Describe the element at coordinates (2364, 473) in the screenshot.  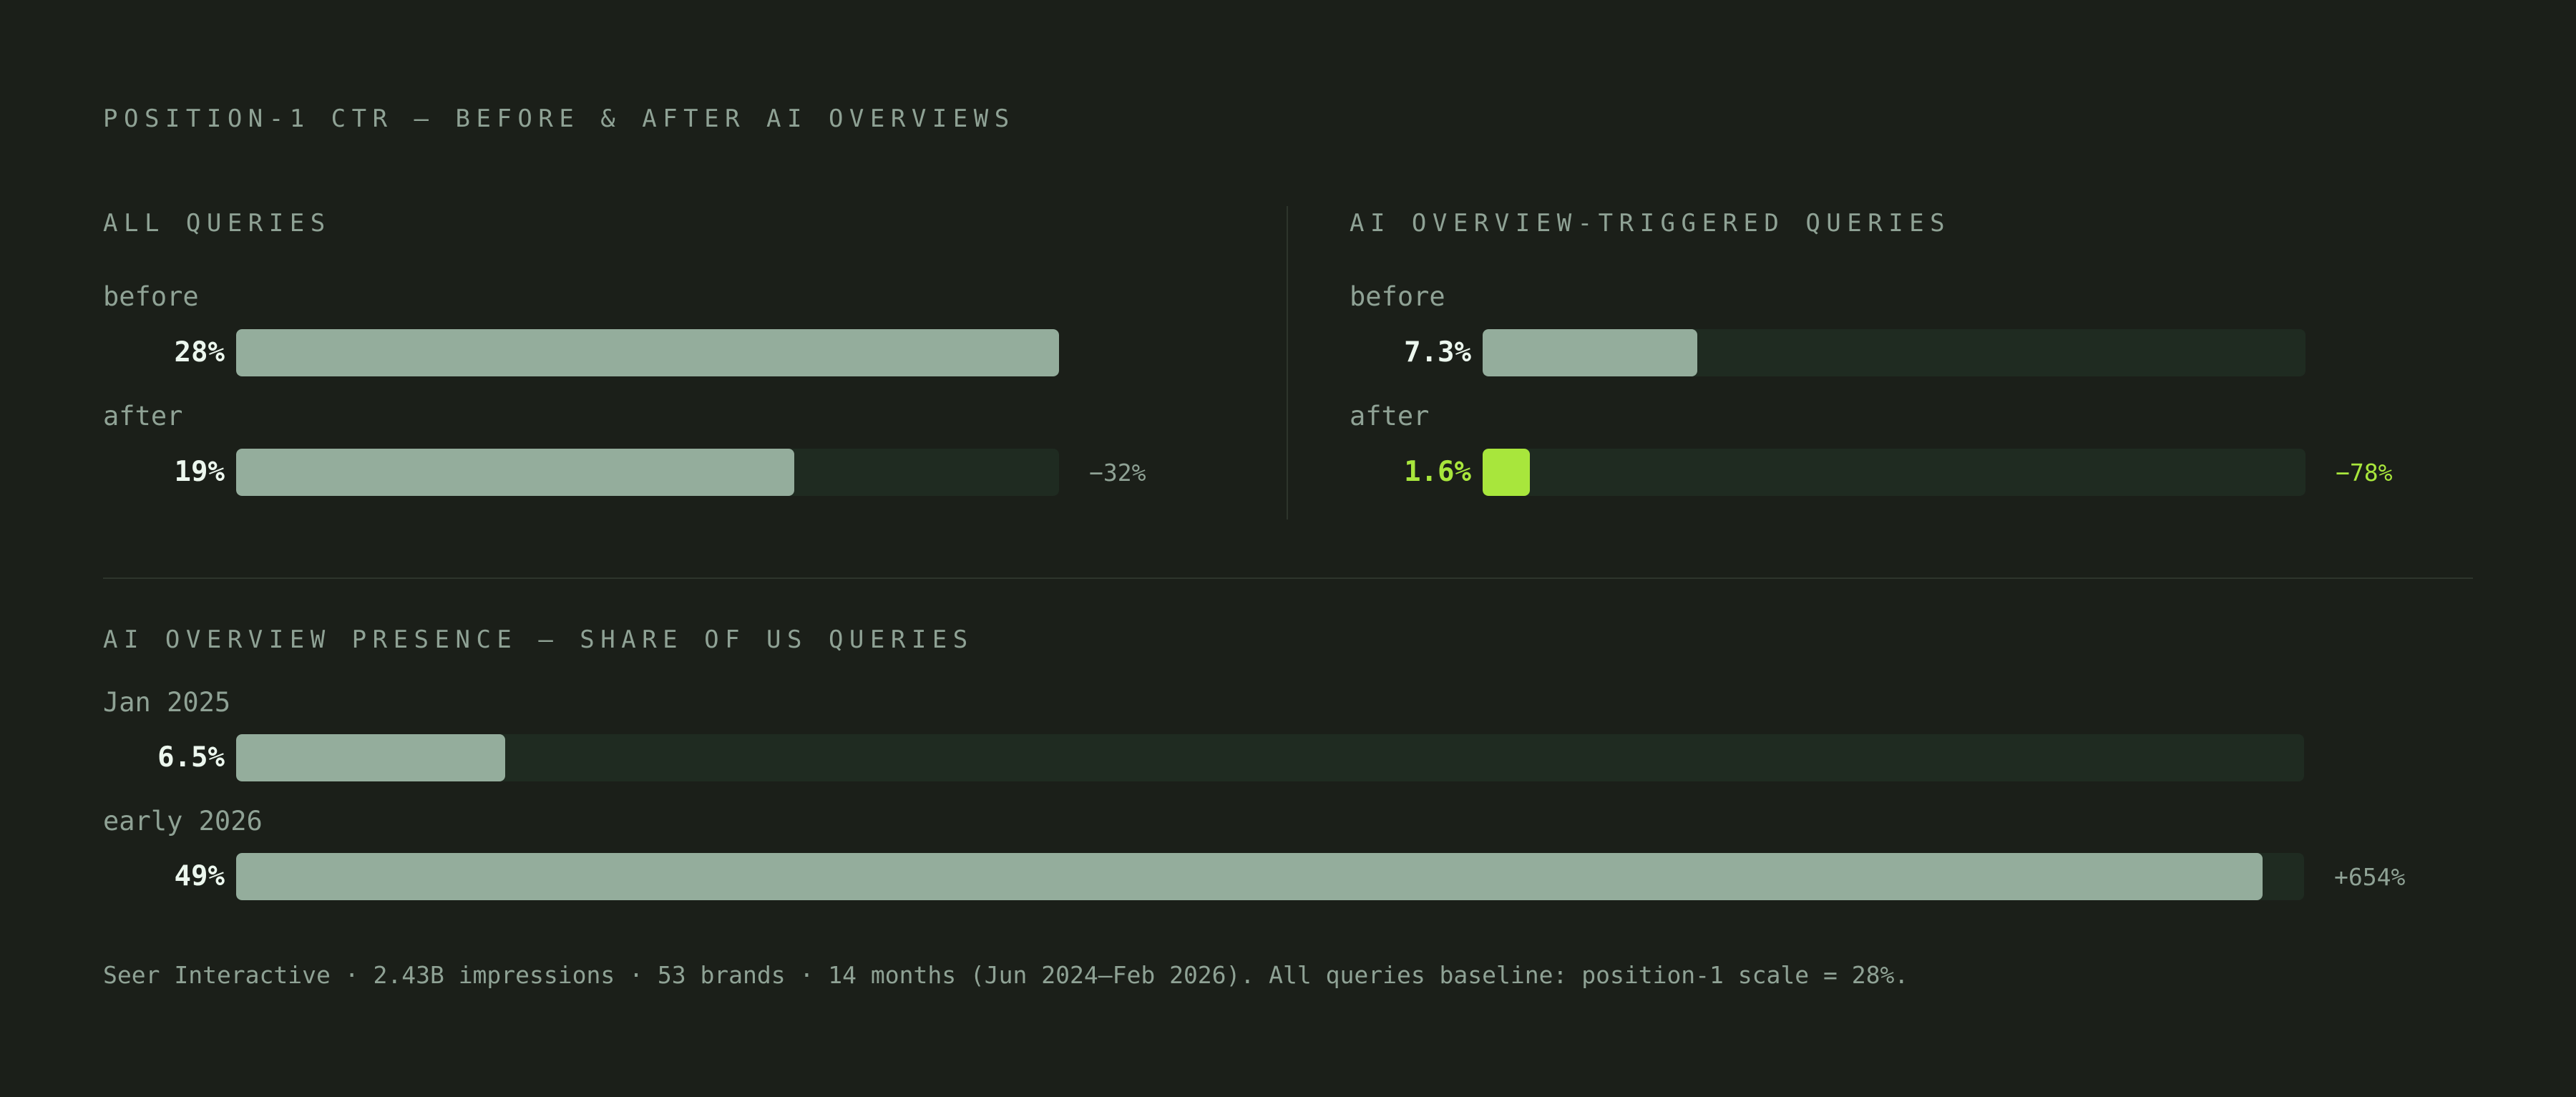
I see `aio-queries-delta-label: −78%` at that location.